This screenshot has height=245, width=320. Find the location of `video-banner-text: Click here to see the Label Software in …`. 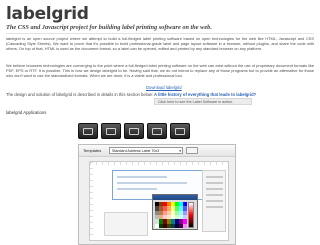

video-banner-text: Click here to see the Label Software in … is located at coordinates (196, 102).